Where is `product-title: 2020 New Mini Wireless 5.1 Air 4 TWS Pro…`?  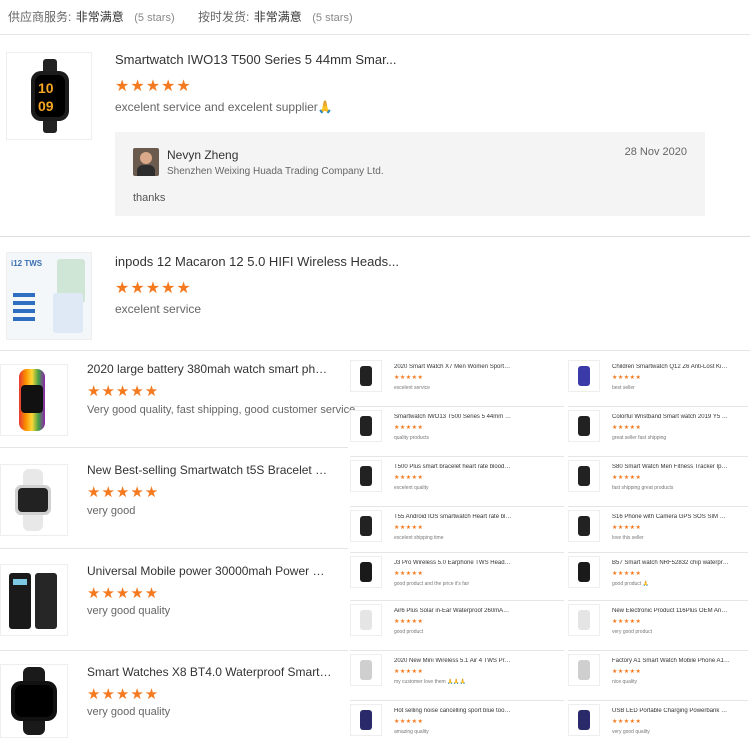
product-title: 2020 New Mini Wireless 5.1 Air 4 TWS Pro… is located at coordinates (453, 661).